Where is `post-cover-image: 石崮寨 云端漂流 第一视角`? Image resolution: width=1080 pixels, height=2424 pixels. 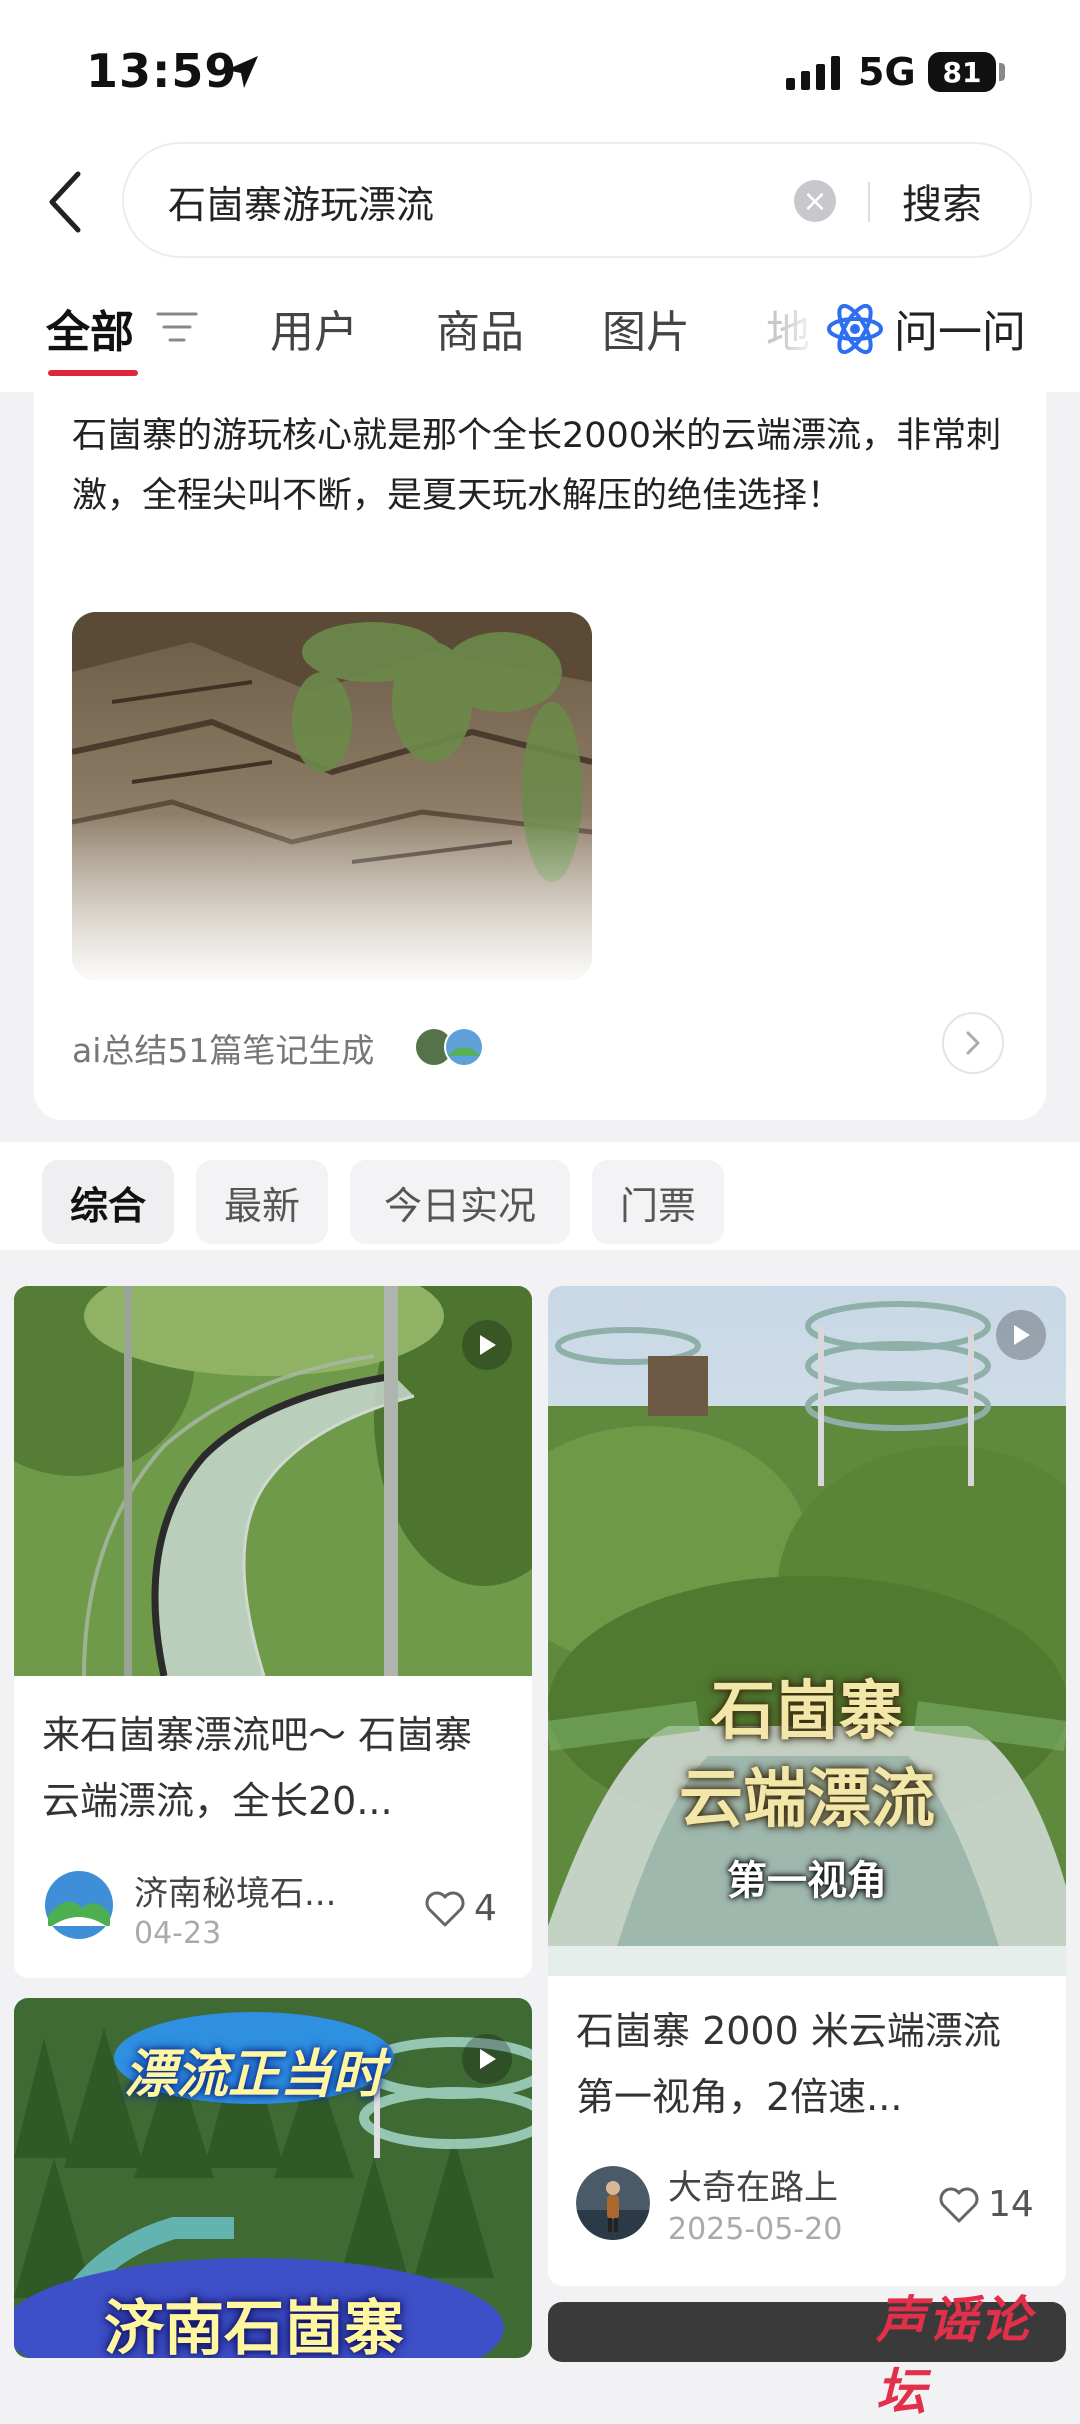
post-cover-image: 石崮寨 云端漂流 第一视角 is located at coordinates (807, 1631).